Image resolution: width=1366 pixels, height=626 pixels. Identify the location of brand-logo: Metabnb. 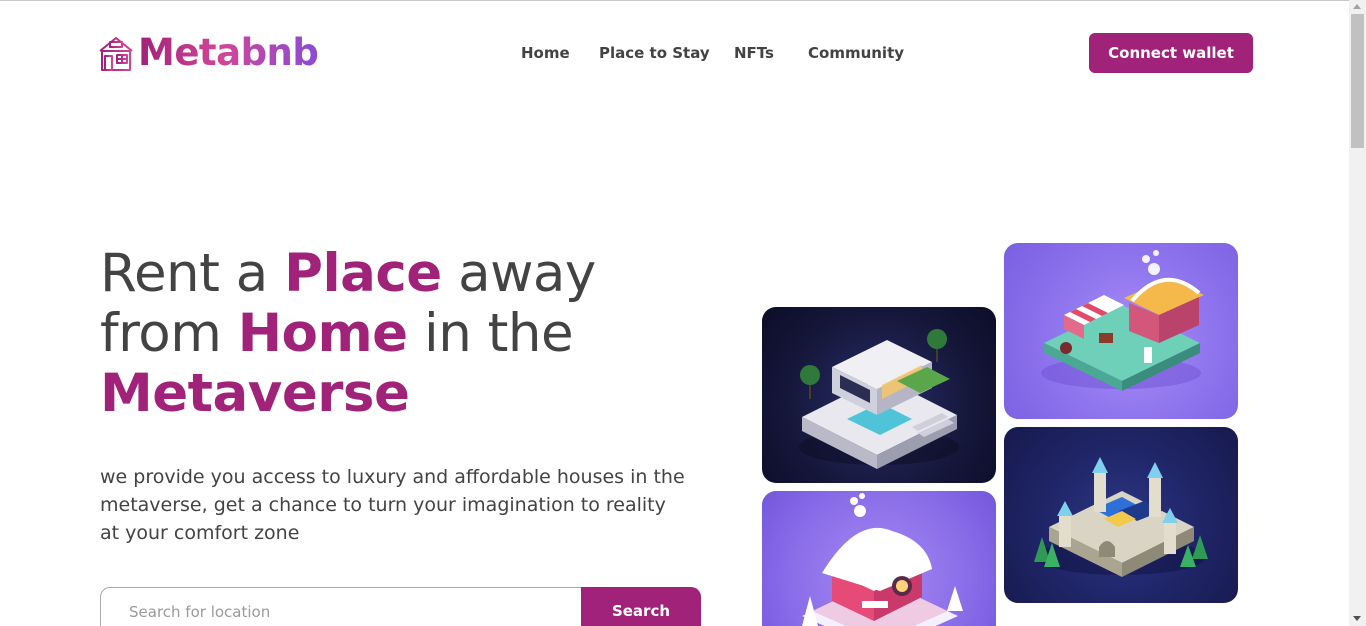
(207, 52).